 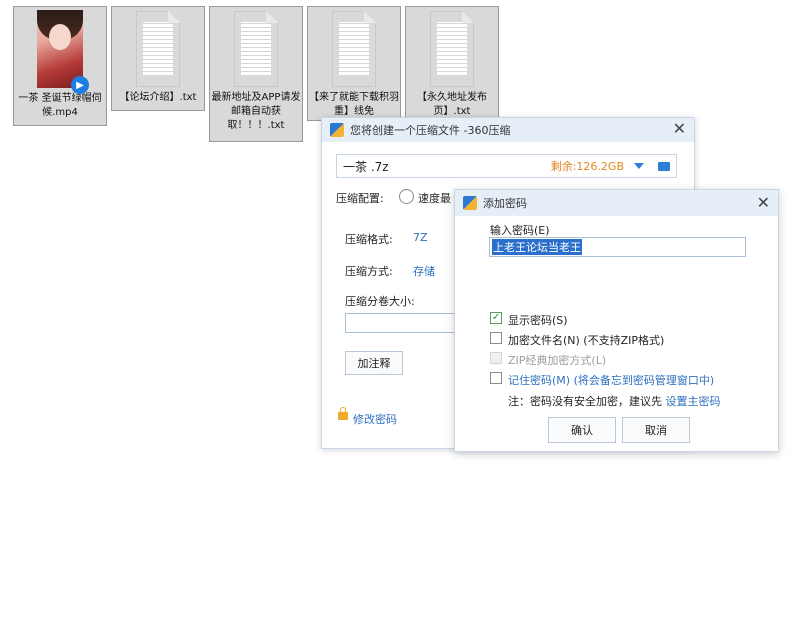 What do you see at coordinates (452, 103) in the screenshot?
I see `file-name: 【永久地址发布页】.txt` at bounding box center [452, 103].